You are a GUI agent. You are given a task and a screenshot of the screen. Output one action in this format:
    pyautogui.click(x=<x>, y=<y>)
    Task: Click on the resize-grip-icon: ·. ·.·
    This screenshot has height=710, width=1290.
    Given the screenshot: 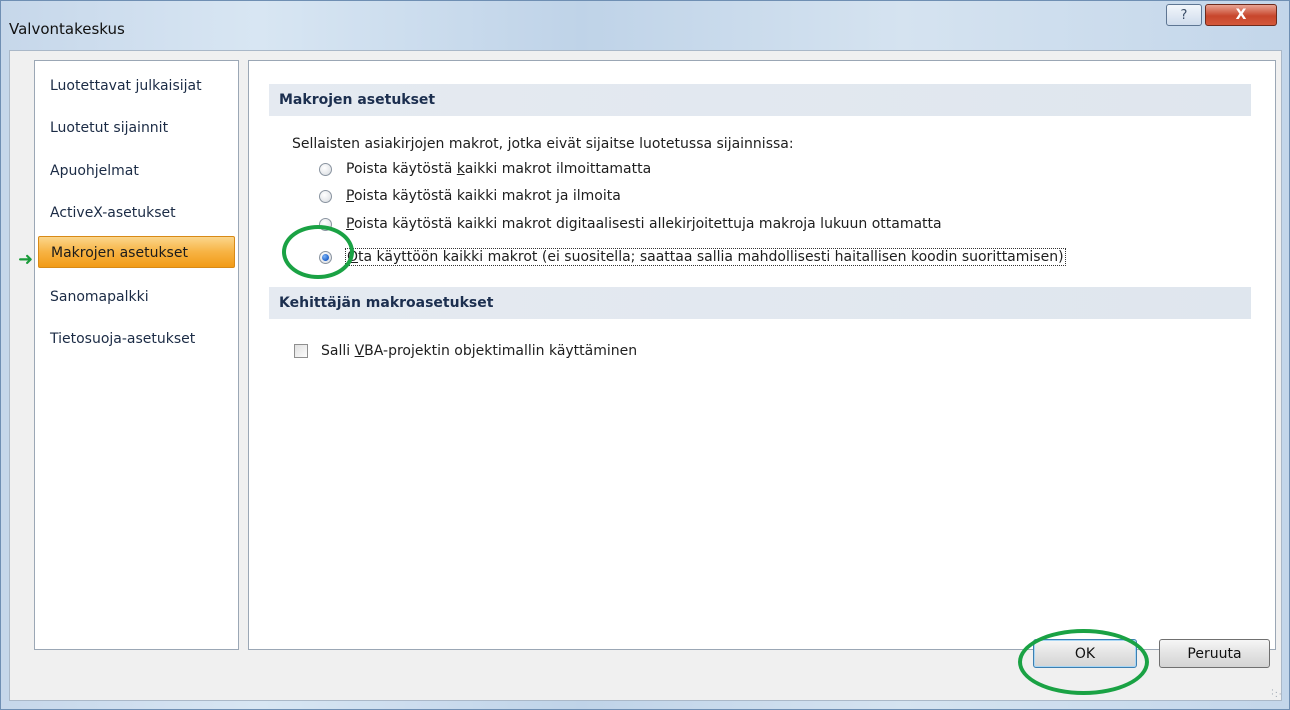 What is the action you would take?
    pyautogui.click(x=1277, y=694)
    